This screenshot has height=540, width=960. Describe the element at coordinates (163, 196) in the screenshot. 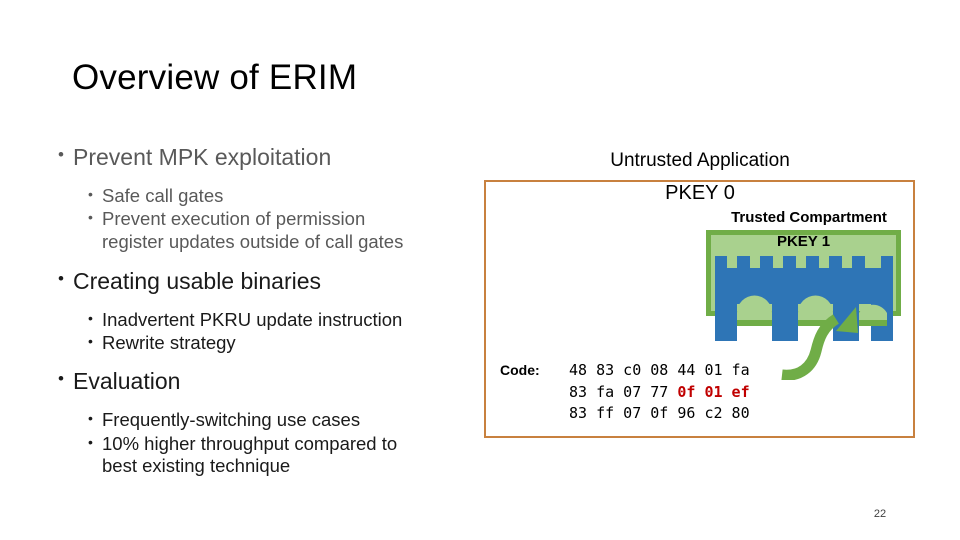

I see `outline-item-text: Safe call gates` at that location.